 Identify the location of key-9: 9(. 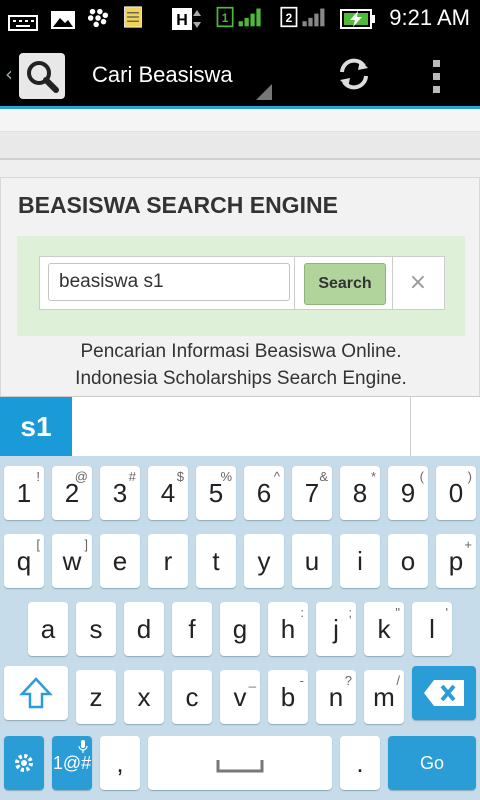
(408, 493).